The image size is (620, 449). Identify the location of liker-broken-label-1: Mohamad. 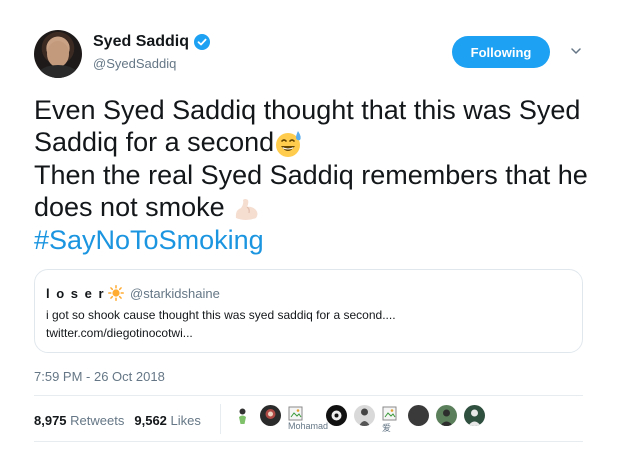
(308, 426).